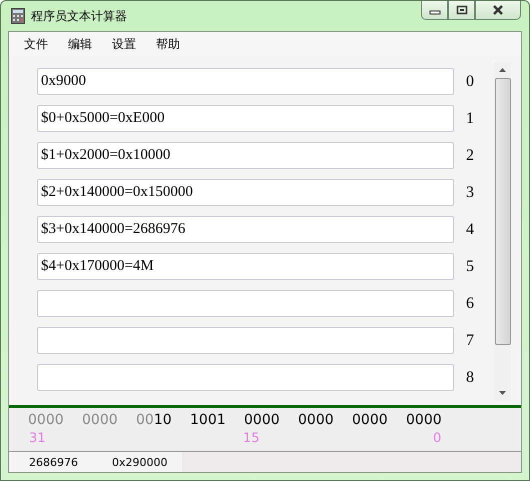 This screenshot has width=530, height=481. What do you see at coordinates (245, 155) in the screenshot?
I see `expression-field: $1+0x2000=0x10000` at bounding box center [245, 155].